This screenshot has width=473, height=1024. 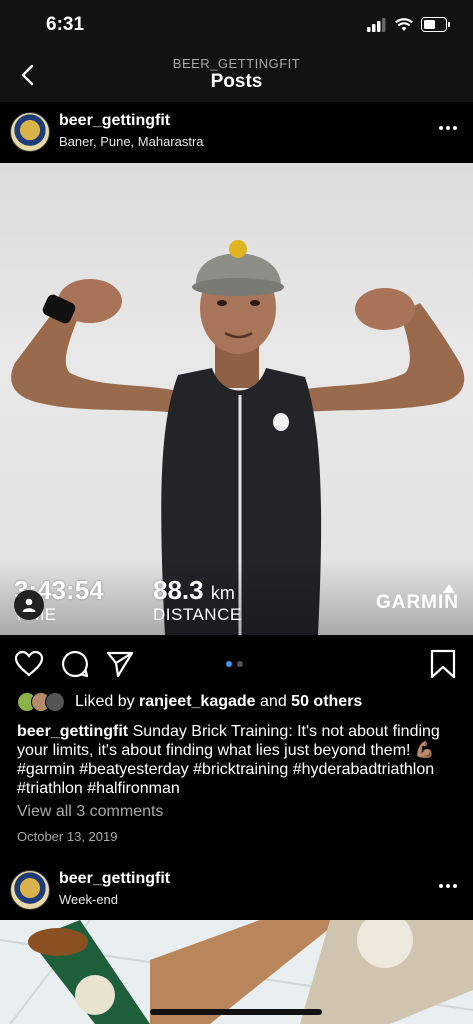 I want to click on nav-subtitle: BEER_GETTINGFIT, so click(x=236, y=63).